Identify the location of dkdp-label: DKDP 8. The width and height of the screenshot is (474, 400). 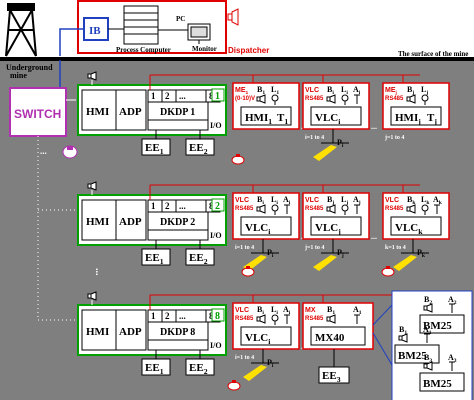
(177, 332).